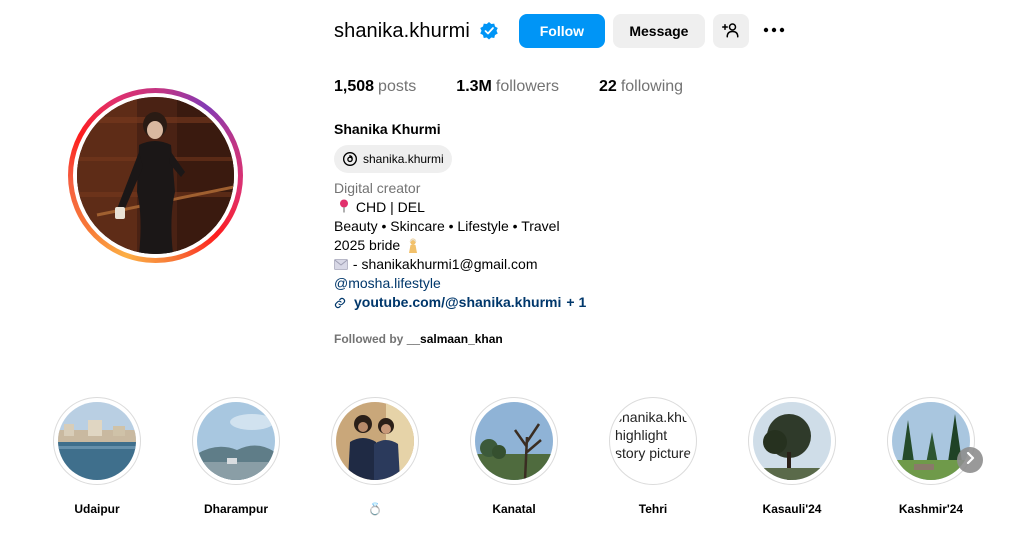  I want to click on bio-line-interests: Beauty • Skincare • Lifestyle • Travel, so click(447, 226).